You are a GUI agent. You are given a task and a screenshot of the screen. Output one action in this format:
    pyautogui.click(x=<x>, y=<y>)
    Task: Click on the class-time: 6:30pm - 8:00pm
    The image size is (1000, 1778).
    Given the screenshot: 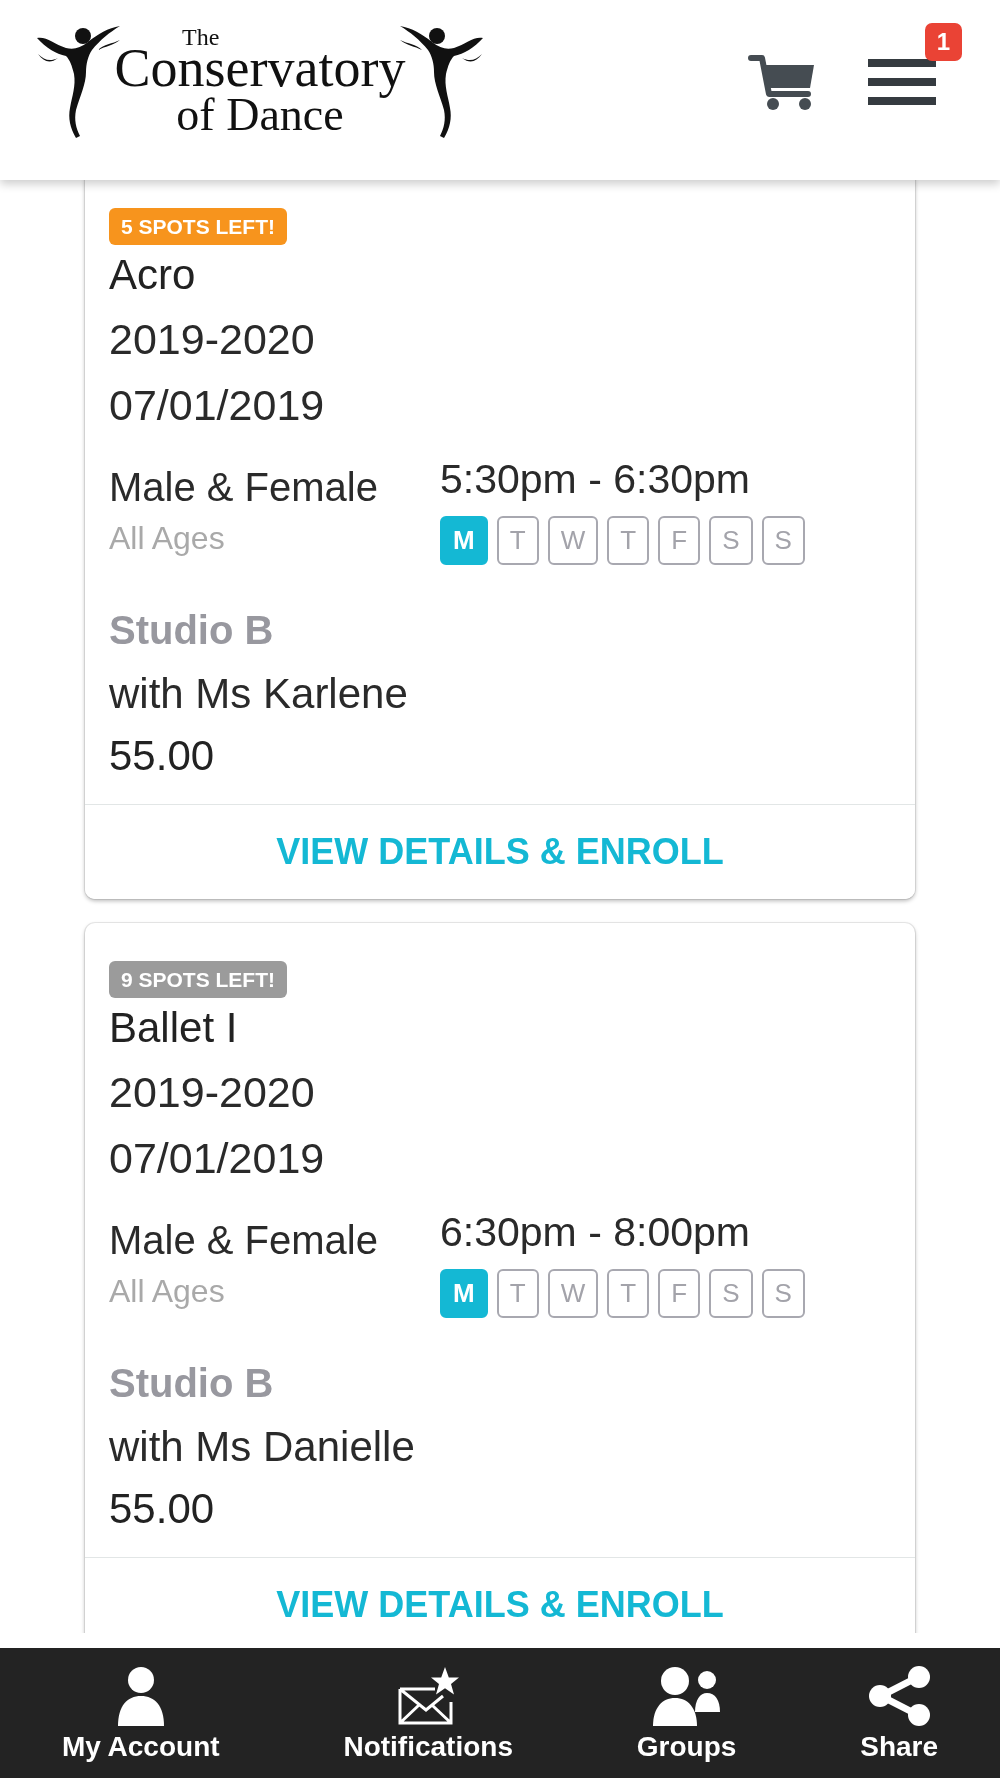 What is the action you would take?
    pyautogui.click(x=595, y=1232)
    